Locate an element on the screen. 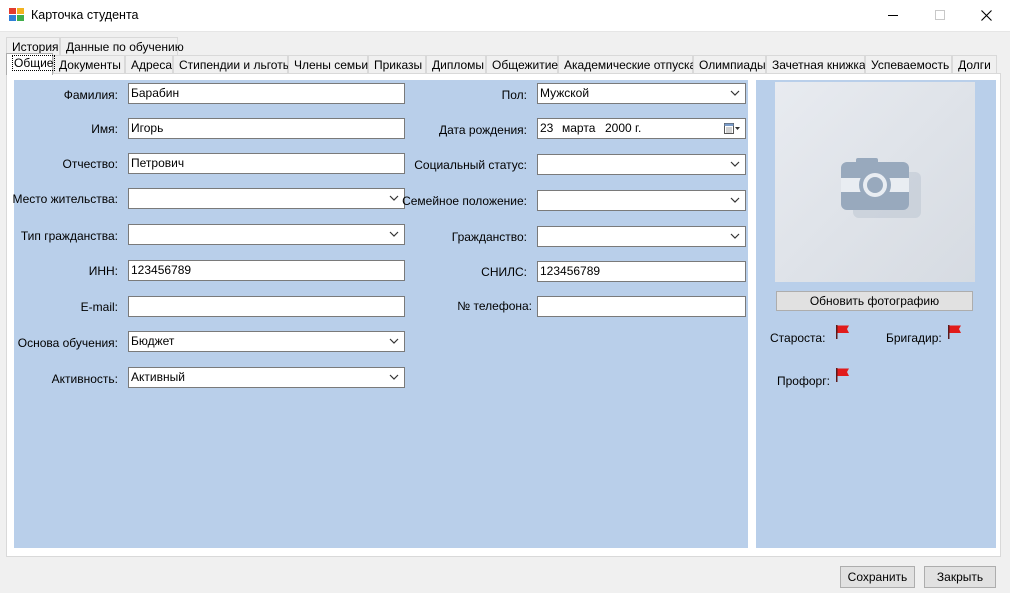  tab-study-data: Данные по обучению is located at coordinates (122, 46).